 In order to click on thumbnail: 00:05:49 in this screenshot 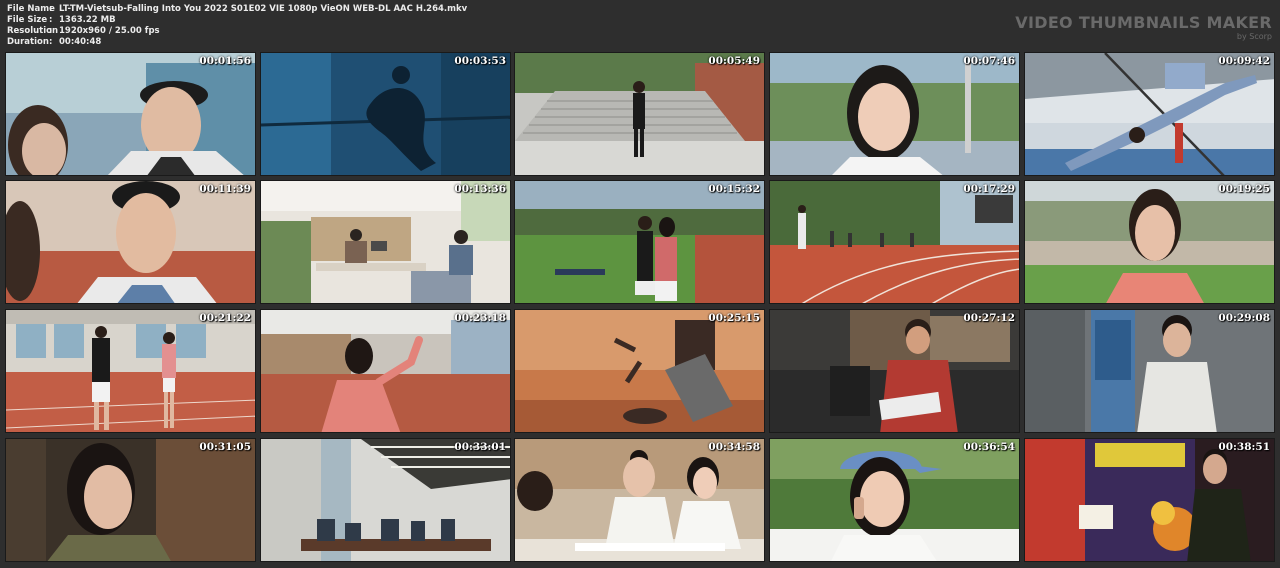, I will do `click(639, 114)`.